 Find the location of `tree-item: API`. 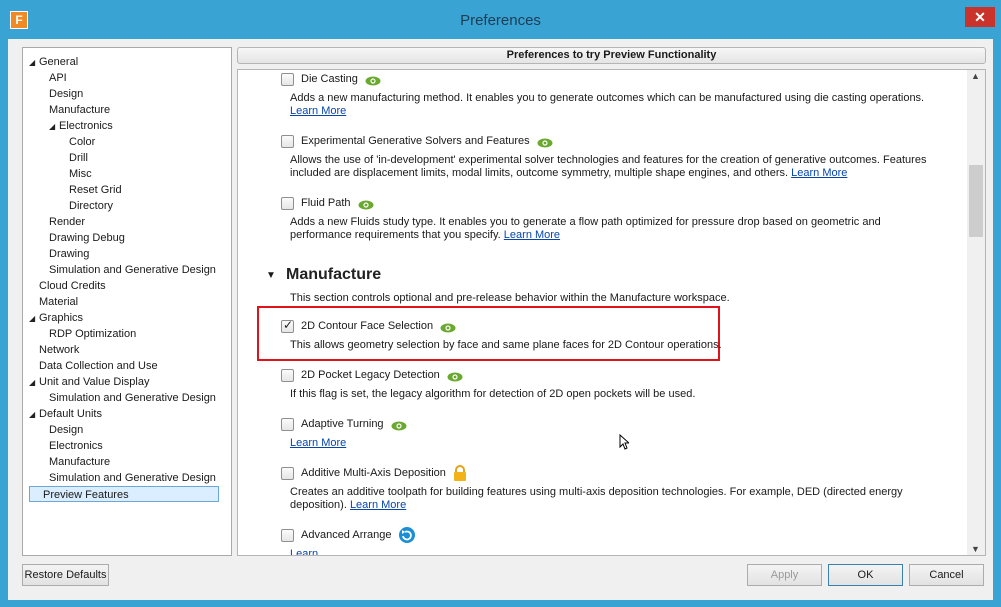

tree-item: API is located at coordinates (58, 78).